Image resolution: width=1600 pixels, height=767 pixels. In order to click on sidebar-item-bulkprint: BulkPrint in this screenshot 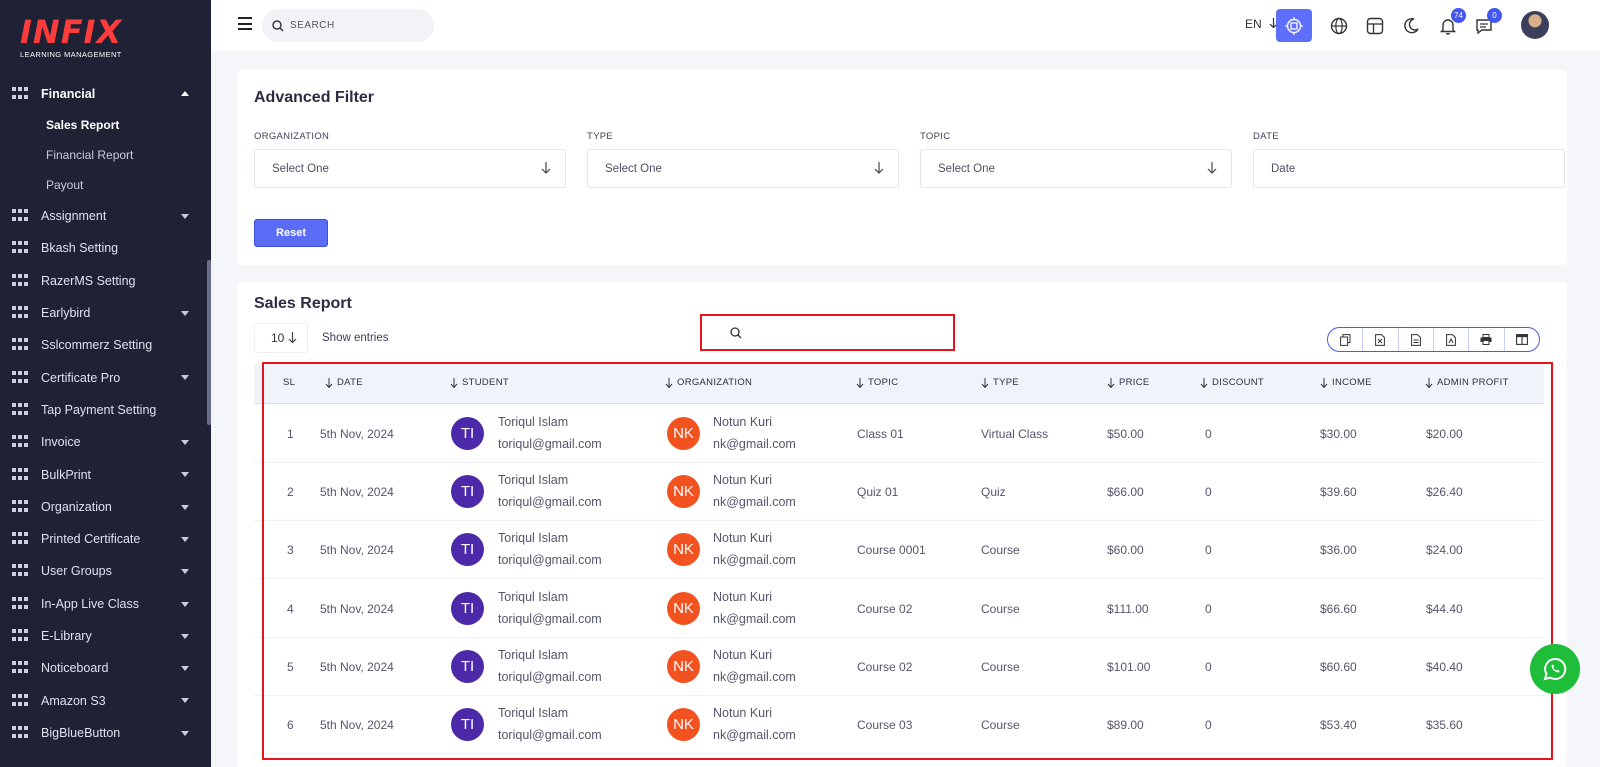, I will do `click(105, 474)`.